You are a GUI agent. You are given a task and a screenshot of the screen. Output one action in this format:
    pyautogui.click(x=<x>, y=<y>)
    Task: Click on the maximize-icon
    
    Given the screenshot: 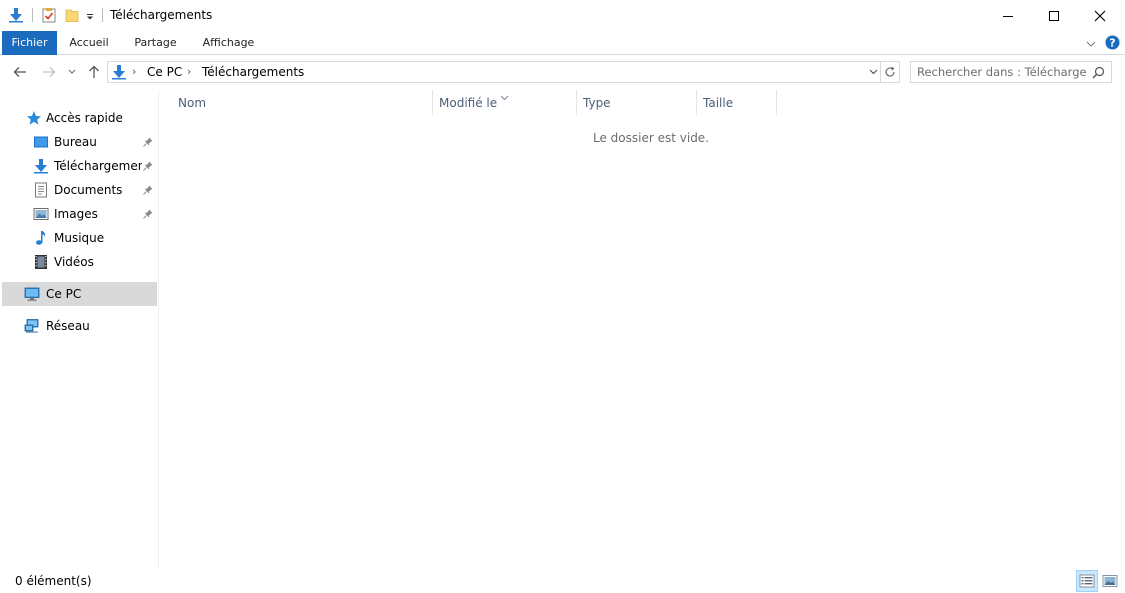 What is the action you would take?
    pyautogui.click(x=1054, y=15)
    